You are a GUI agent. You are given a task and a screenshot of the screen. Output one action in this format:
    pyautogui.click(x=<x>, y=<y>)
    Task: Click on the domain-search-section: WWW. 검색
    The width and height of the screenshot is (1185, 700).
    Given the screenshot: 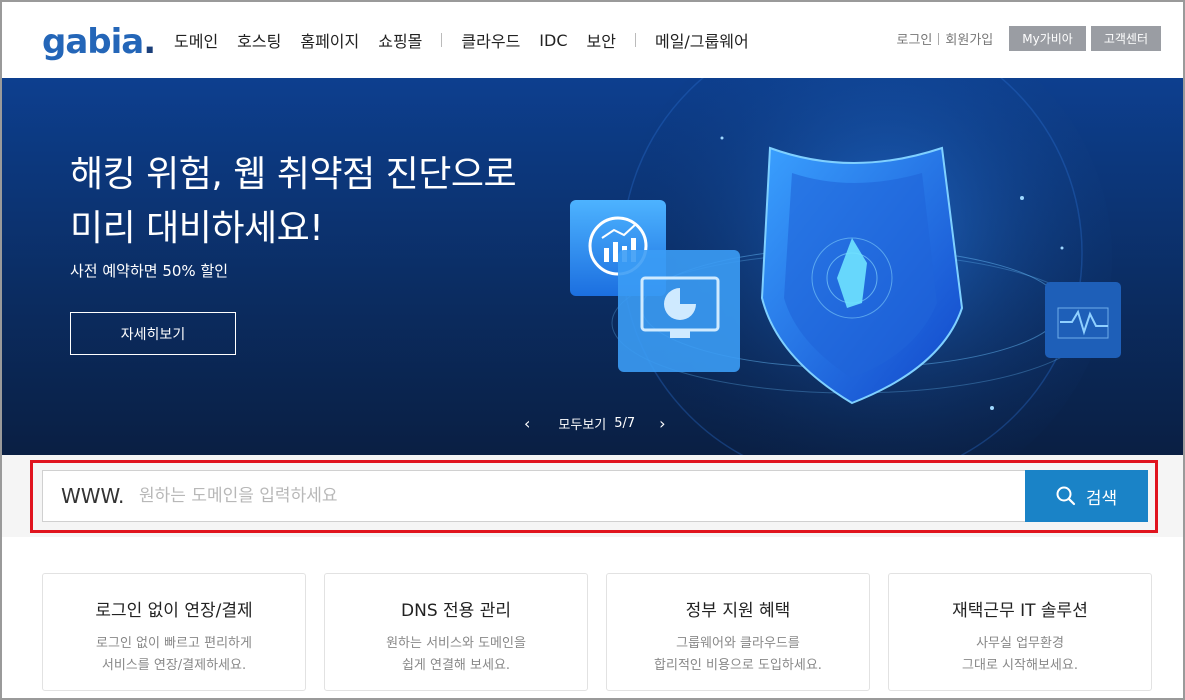 What is the action you would take?
    pyautogui.click(x=592, y=496)
    